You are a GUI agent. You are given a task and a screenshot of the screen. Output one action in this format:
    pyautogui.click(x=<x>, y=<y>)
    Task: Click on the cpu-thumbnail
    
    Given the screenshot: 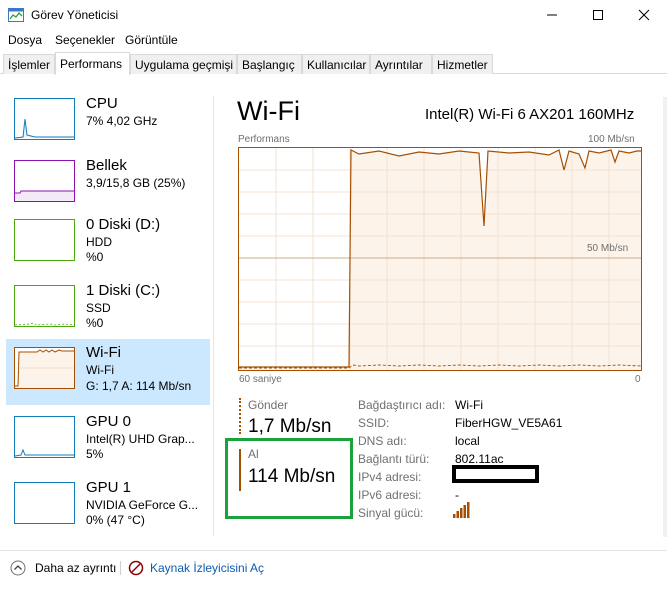 What is the action you would take?
    pyautogui.click(x=44, y=119)
    